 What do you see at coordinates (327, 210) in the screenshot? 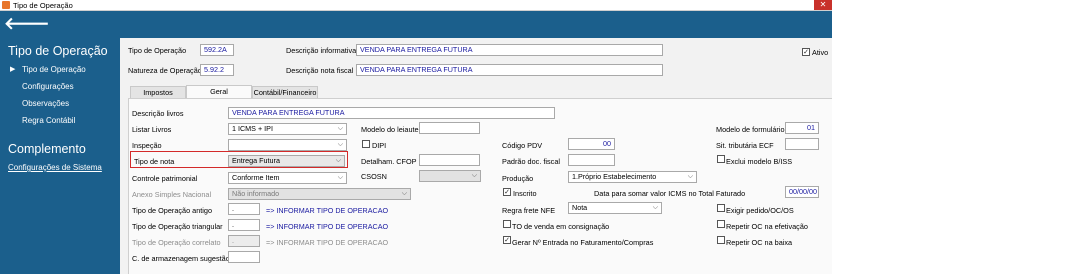
I see `tipo-op-antigo-link: => INFORMAR TIPO DE OPERACAO` at bounding box center [327, 210].